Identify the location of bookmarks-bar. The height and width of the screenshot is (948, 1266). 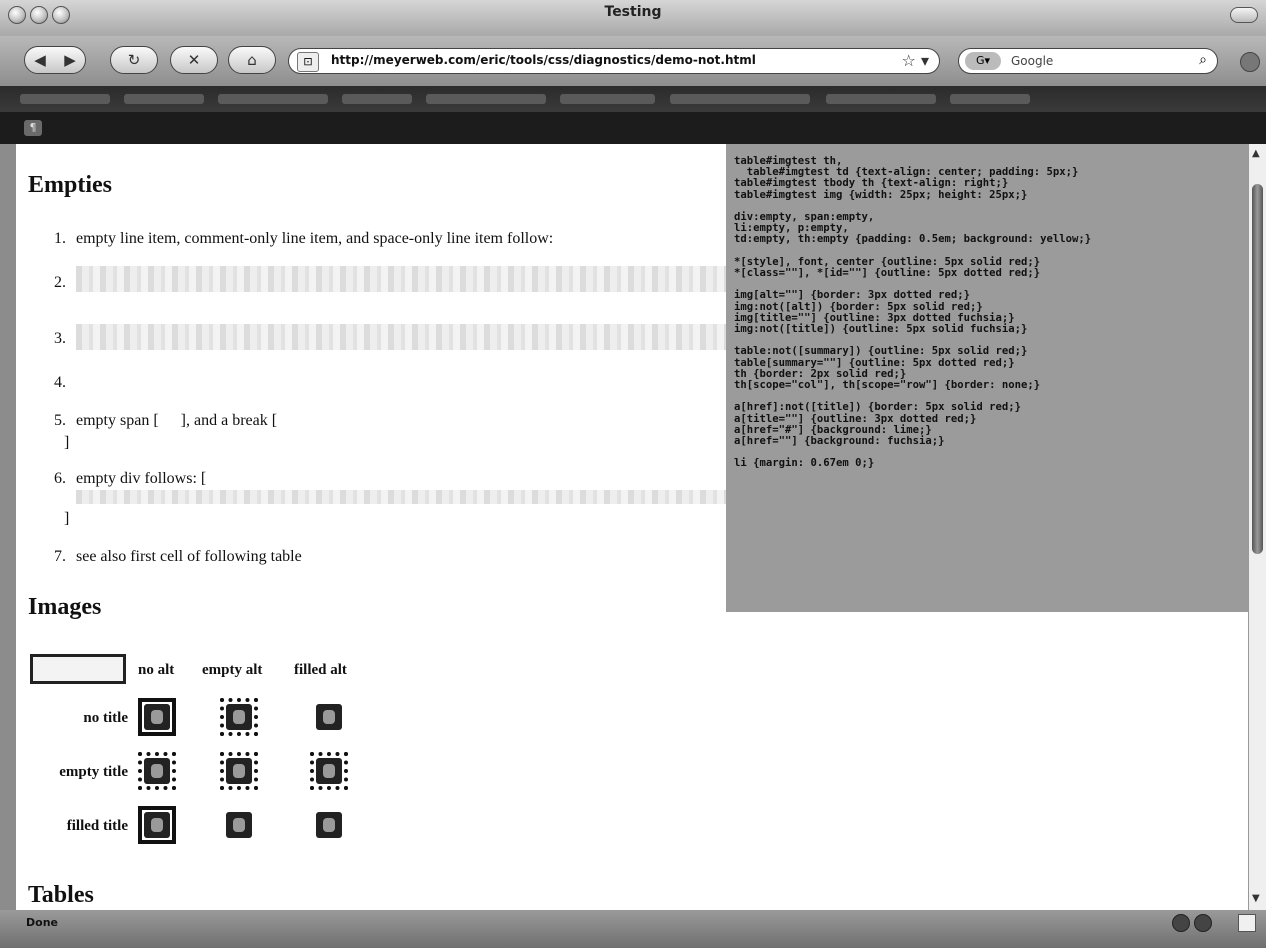
(633, 99).